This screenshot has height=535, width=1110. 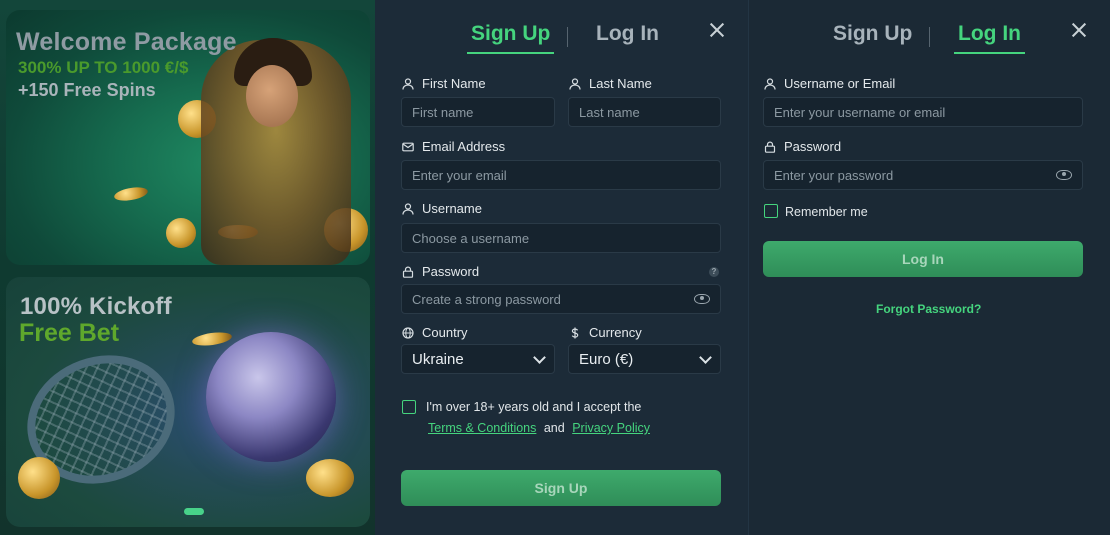 I want to click on password-label: Password, so click(x=440, y=271).